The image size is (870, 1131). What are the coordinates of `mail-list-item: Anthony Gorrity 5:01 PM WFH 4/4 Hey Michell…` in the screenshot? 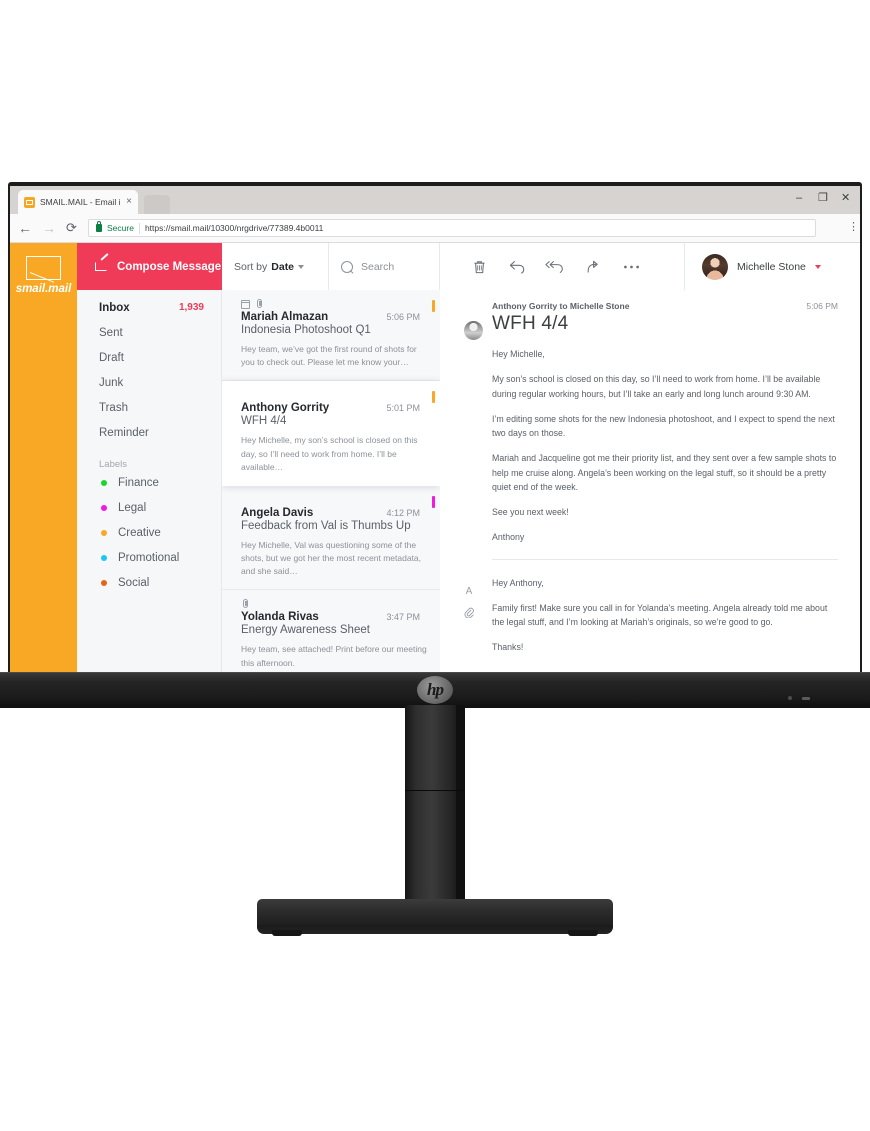 It's located at (331, 433).